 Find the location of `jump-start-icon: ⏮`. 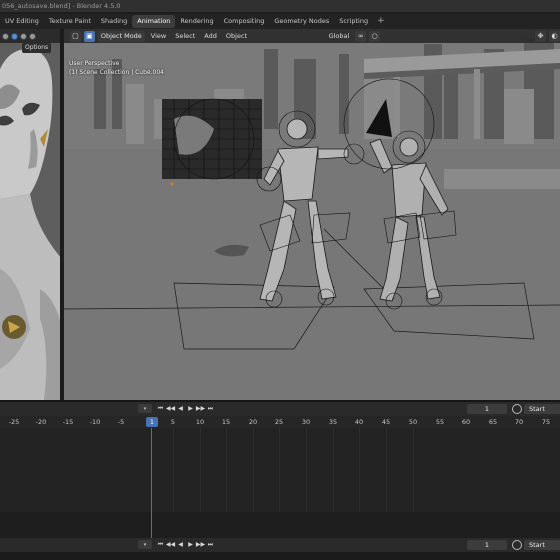

jump-start-icon: ⏮ is located at coordinates (160, 408).